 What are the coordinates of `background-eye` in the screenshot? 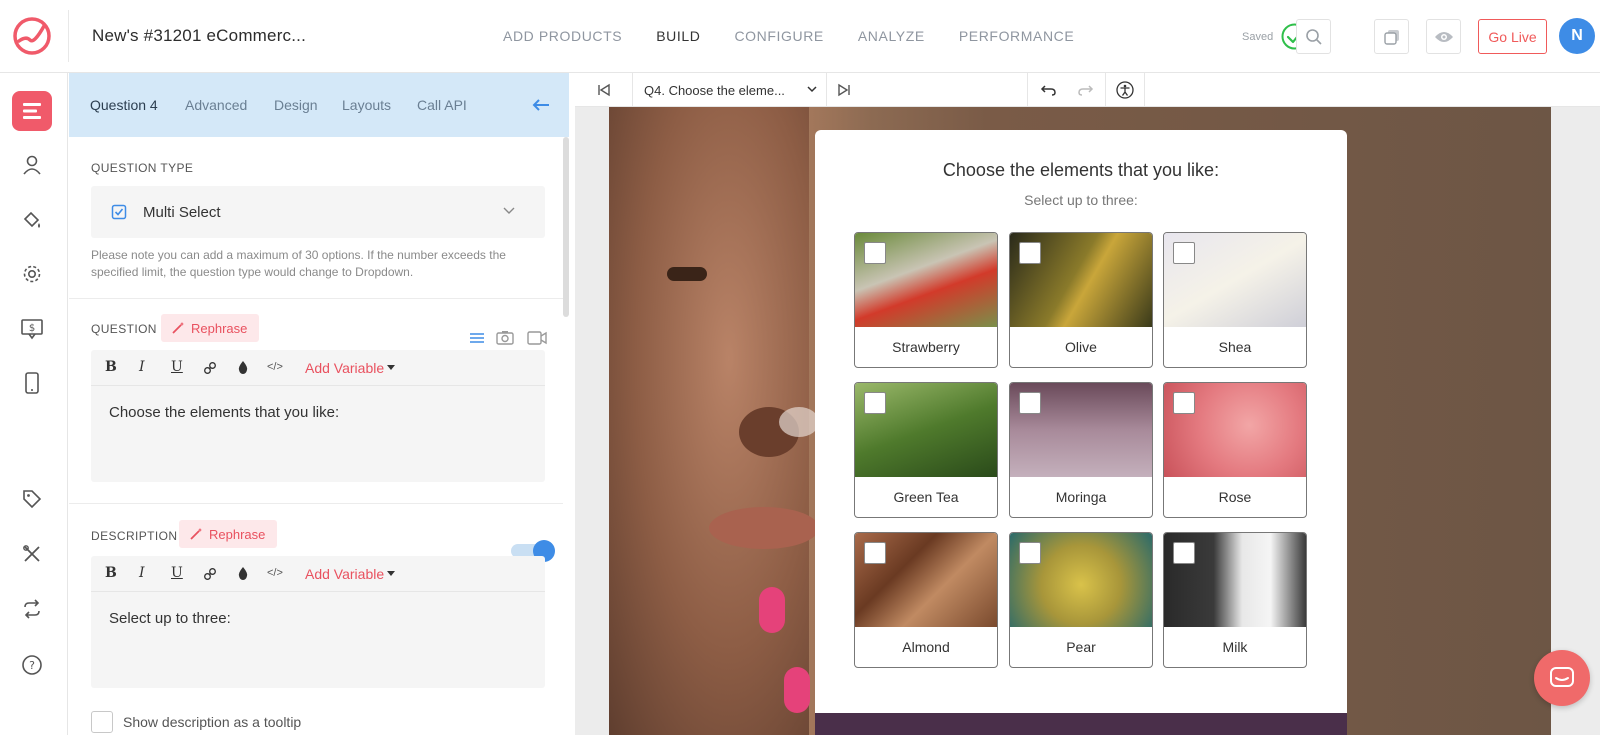 It's located at (687, 274).